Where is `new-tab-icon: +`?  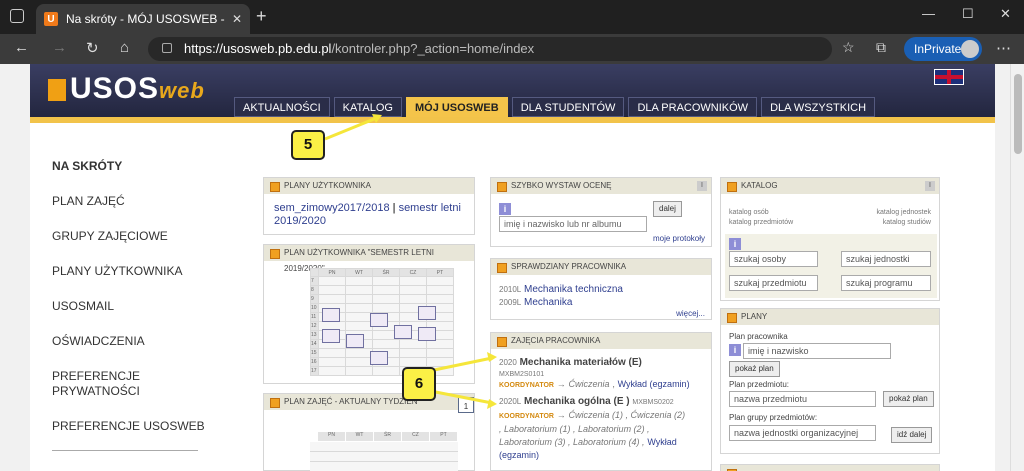 new-tab-icon: + is located at coordinates (261, 16).